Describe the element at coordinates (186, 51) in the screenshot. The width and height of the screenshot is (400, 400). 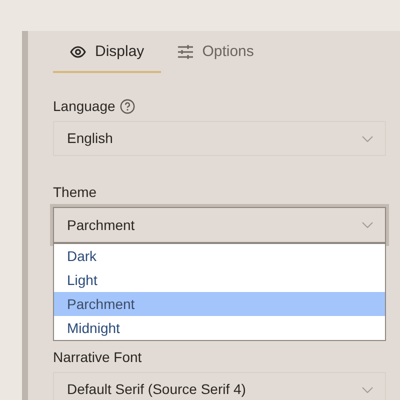
I see `sliders-icon` at that location.